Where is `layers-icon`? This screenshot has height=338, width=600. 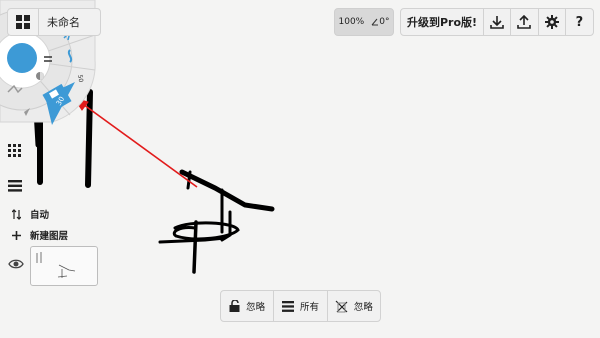 layers-icon is located at coordinates (15, 186).